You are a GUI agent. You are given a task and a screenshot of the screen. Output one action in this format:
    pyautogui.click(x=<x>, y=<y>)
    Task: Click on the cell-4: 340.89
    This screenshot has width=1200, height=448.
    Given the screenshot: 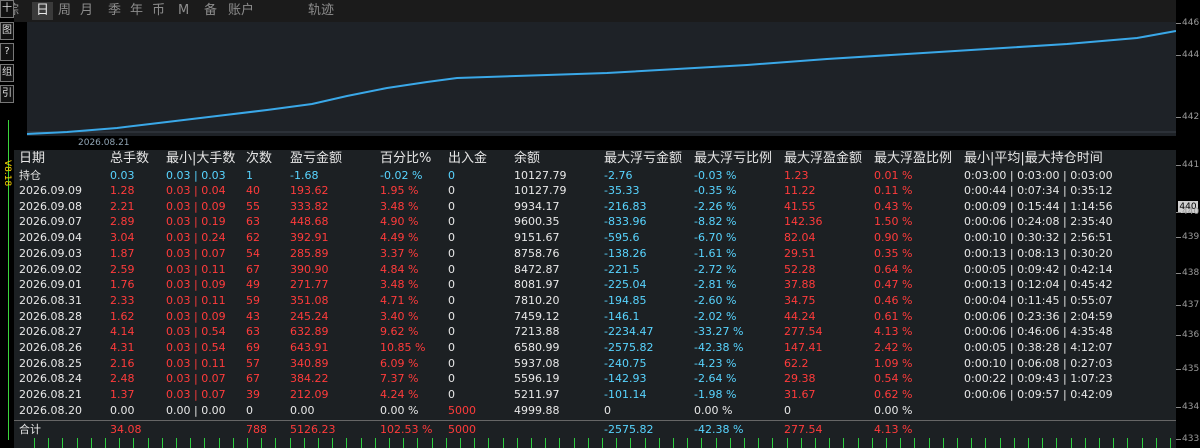 What is the action you would take?
    pyautogui.click(x=309, y=363)
    